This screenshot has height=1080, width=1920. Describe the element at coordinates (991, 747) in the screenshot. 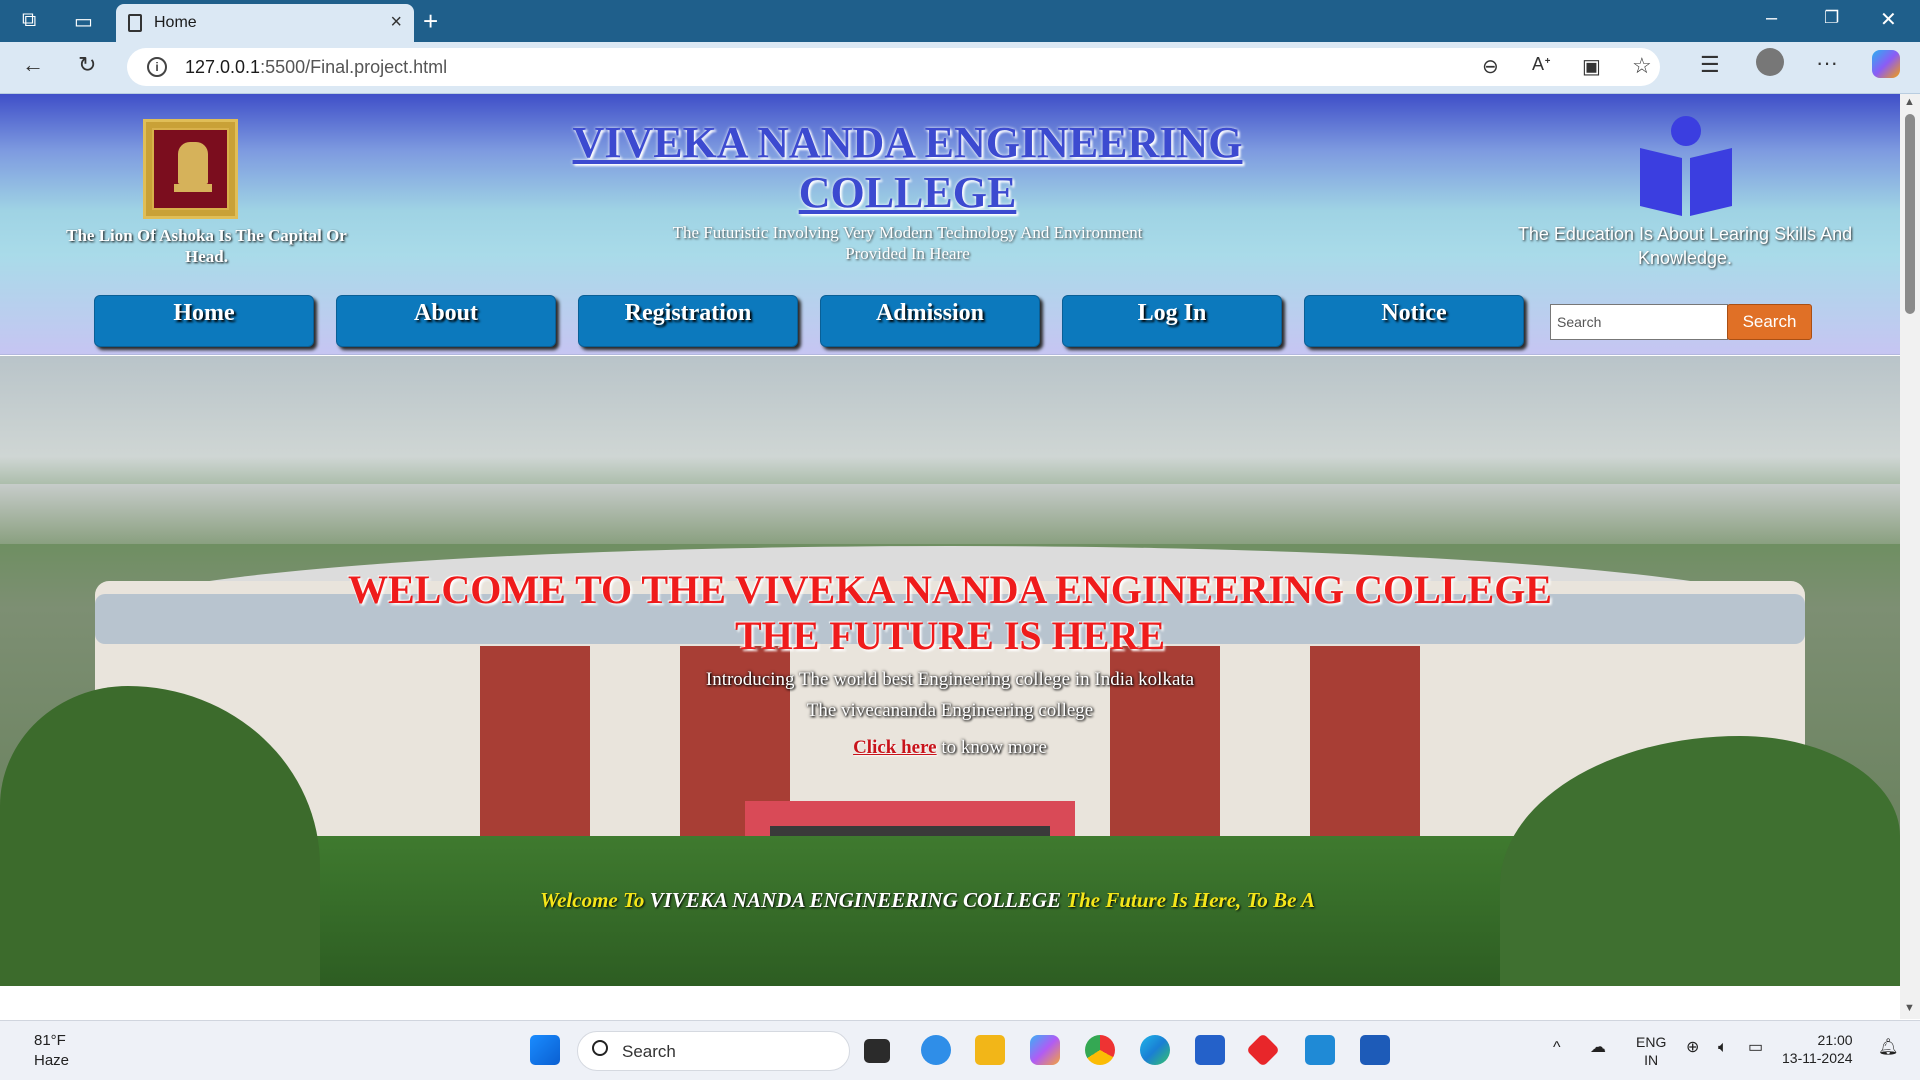

I see `click-here-suffix: to know more` at that location.